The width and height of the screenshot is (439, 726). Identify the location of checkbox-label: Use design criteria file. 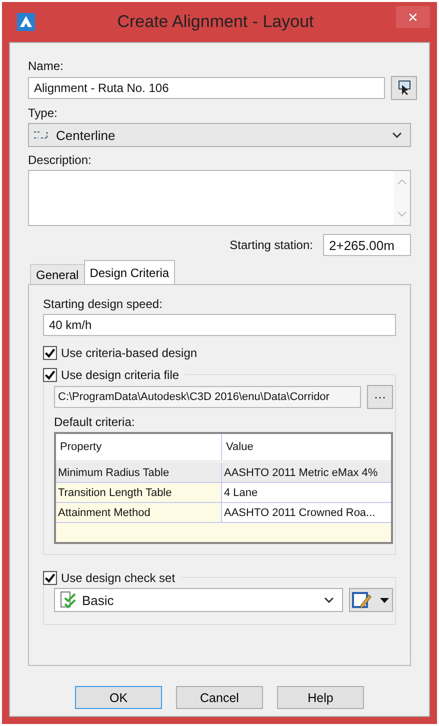
(120, 375).